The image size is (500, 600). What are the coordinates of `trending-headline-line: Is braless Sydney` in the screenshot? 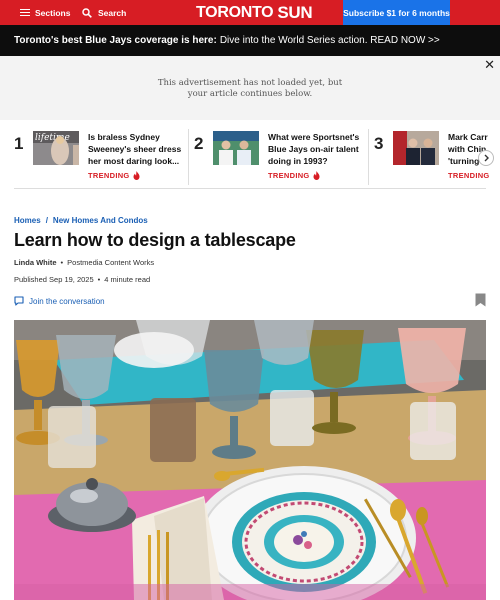 It's located at (124, 137).